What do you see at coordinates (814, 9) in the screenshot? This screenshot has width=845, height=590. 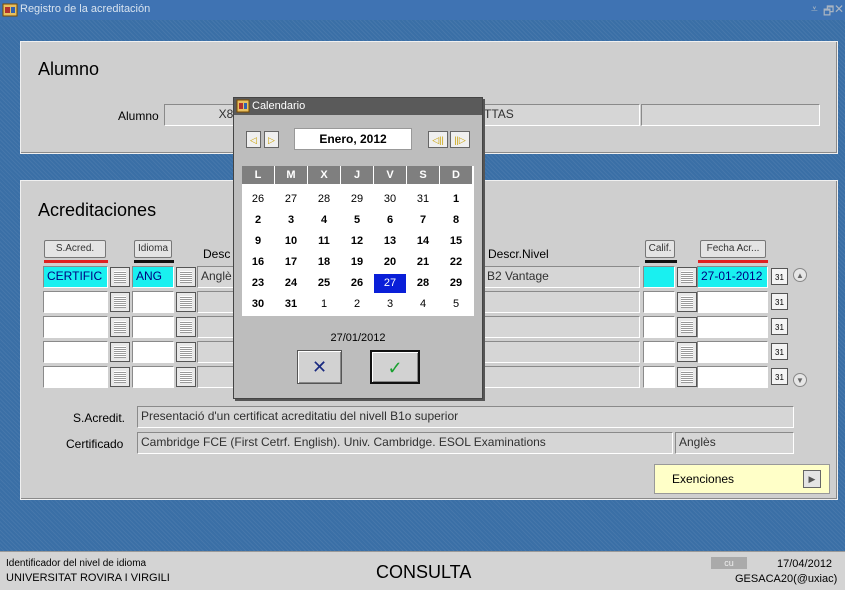 I see `minimize-icon: ⩡` at bounding box center [814, 9].